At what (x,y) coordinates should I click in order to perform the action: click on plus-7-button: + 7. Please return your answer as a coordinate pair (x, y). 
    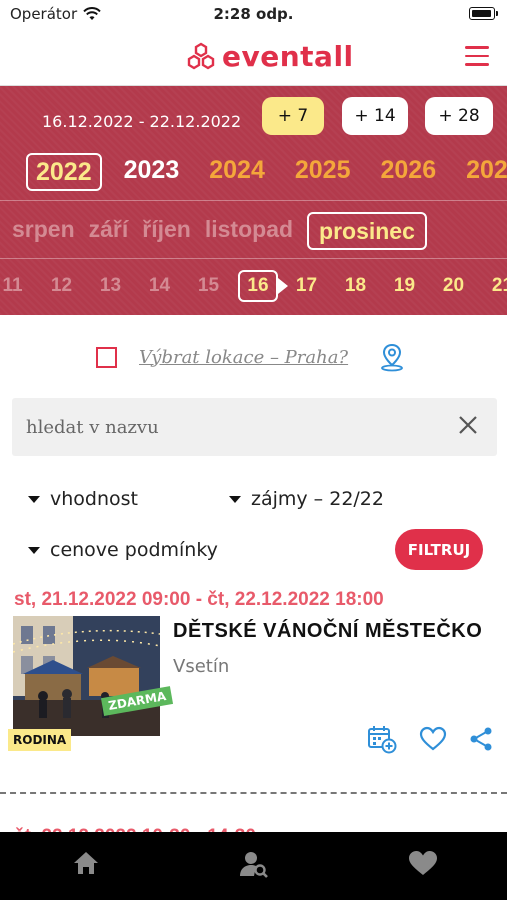
    Looking at the image, I should click on (293, 116).